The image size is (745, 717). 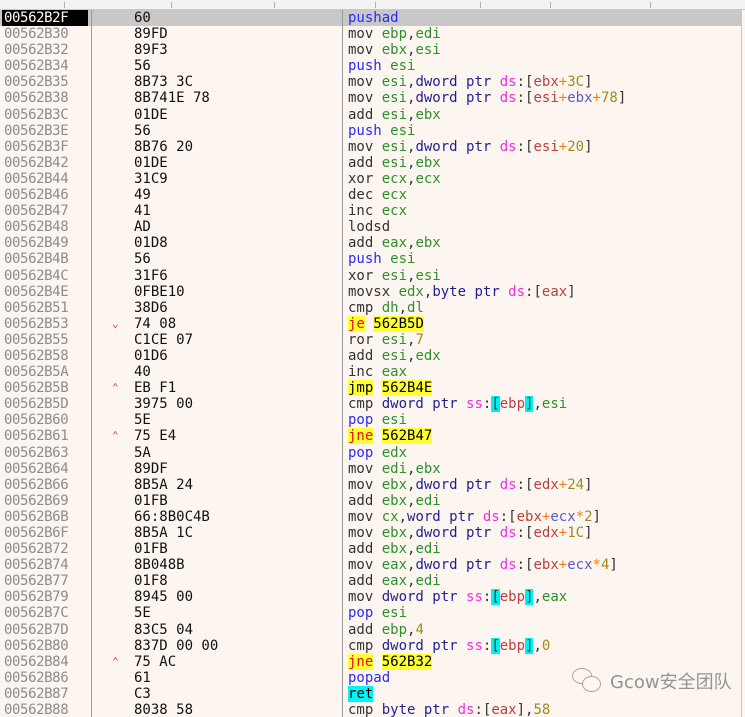 I want to click on disasm-row: 00562B46 49 dec ecx, so click(x=370, y=195).